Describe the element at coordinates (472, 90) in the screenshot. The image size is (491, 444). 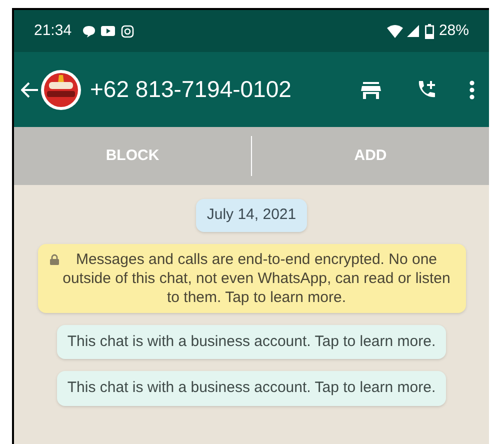
I see `more-options-icon` at that location.